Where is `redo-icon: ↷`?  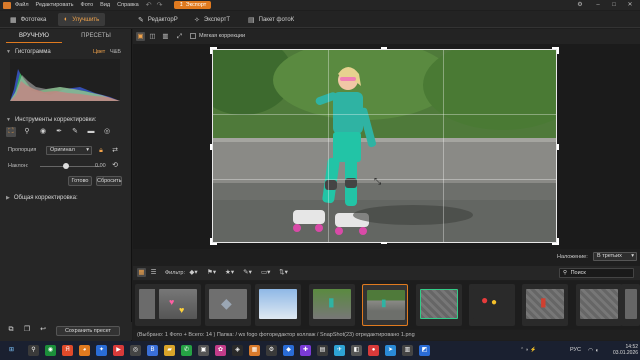 redo-icon: ↷ is located at coordinates (160, 5).